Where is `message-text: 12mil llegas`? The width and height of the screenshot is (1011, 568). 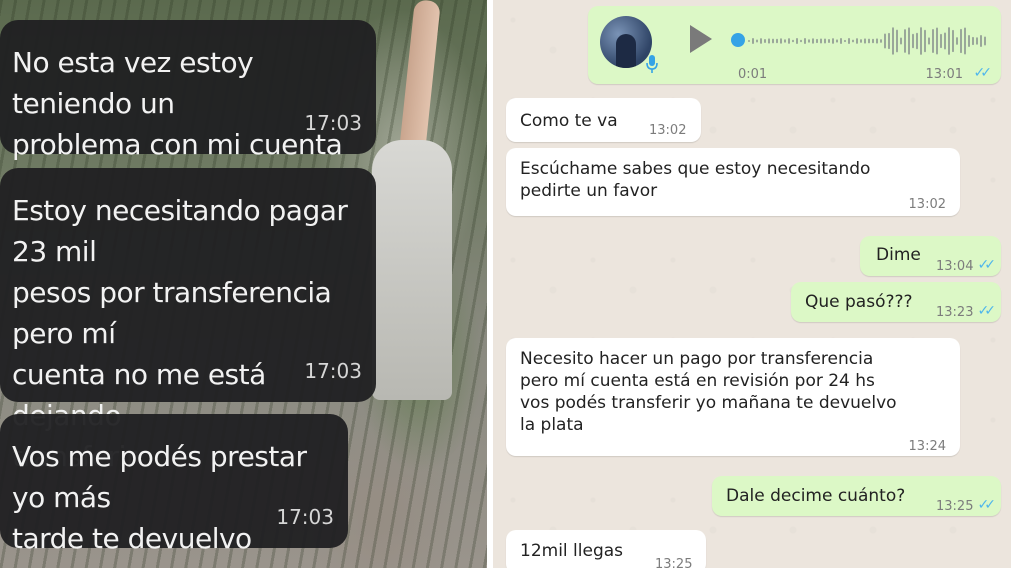
message-text: 12mil llegas is located at coordinates (572, 551).